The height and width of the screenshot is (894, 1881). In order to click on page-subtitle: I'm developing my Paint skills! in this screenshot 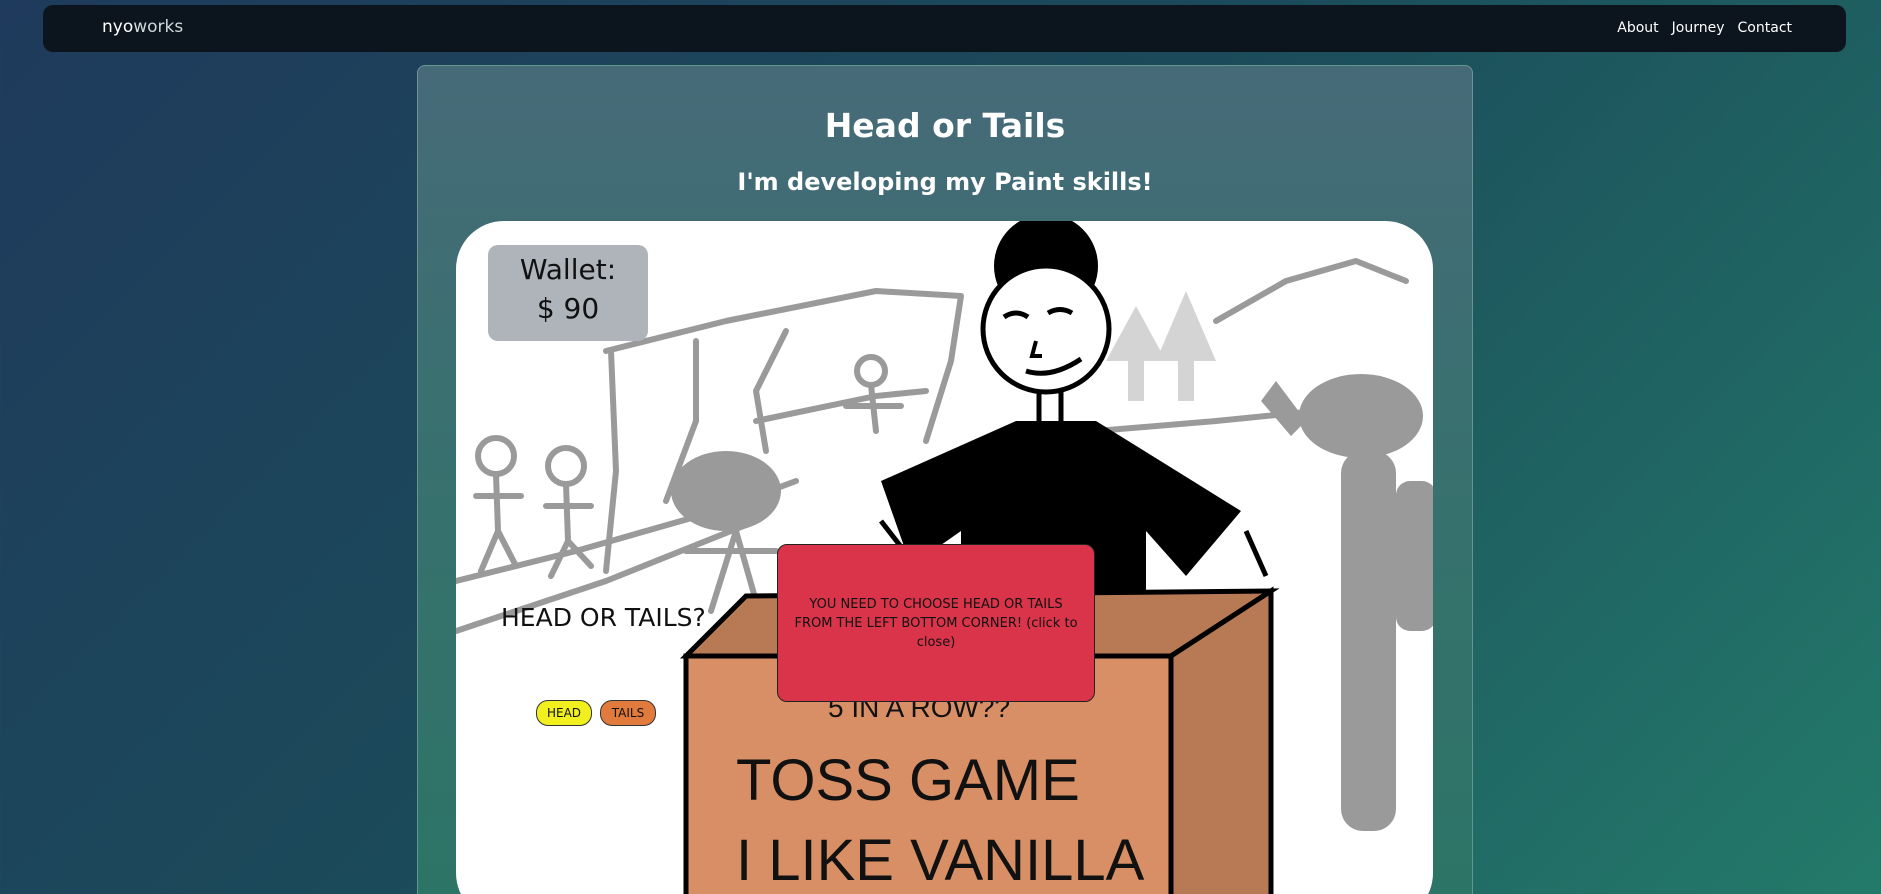, I will do `click(945, 182)`.